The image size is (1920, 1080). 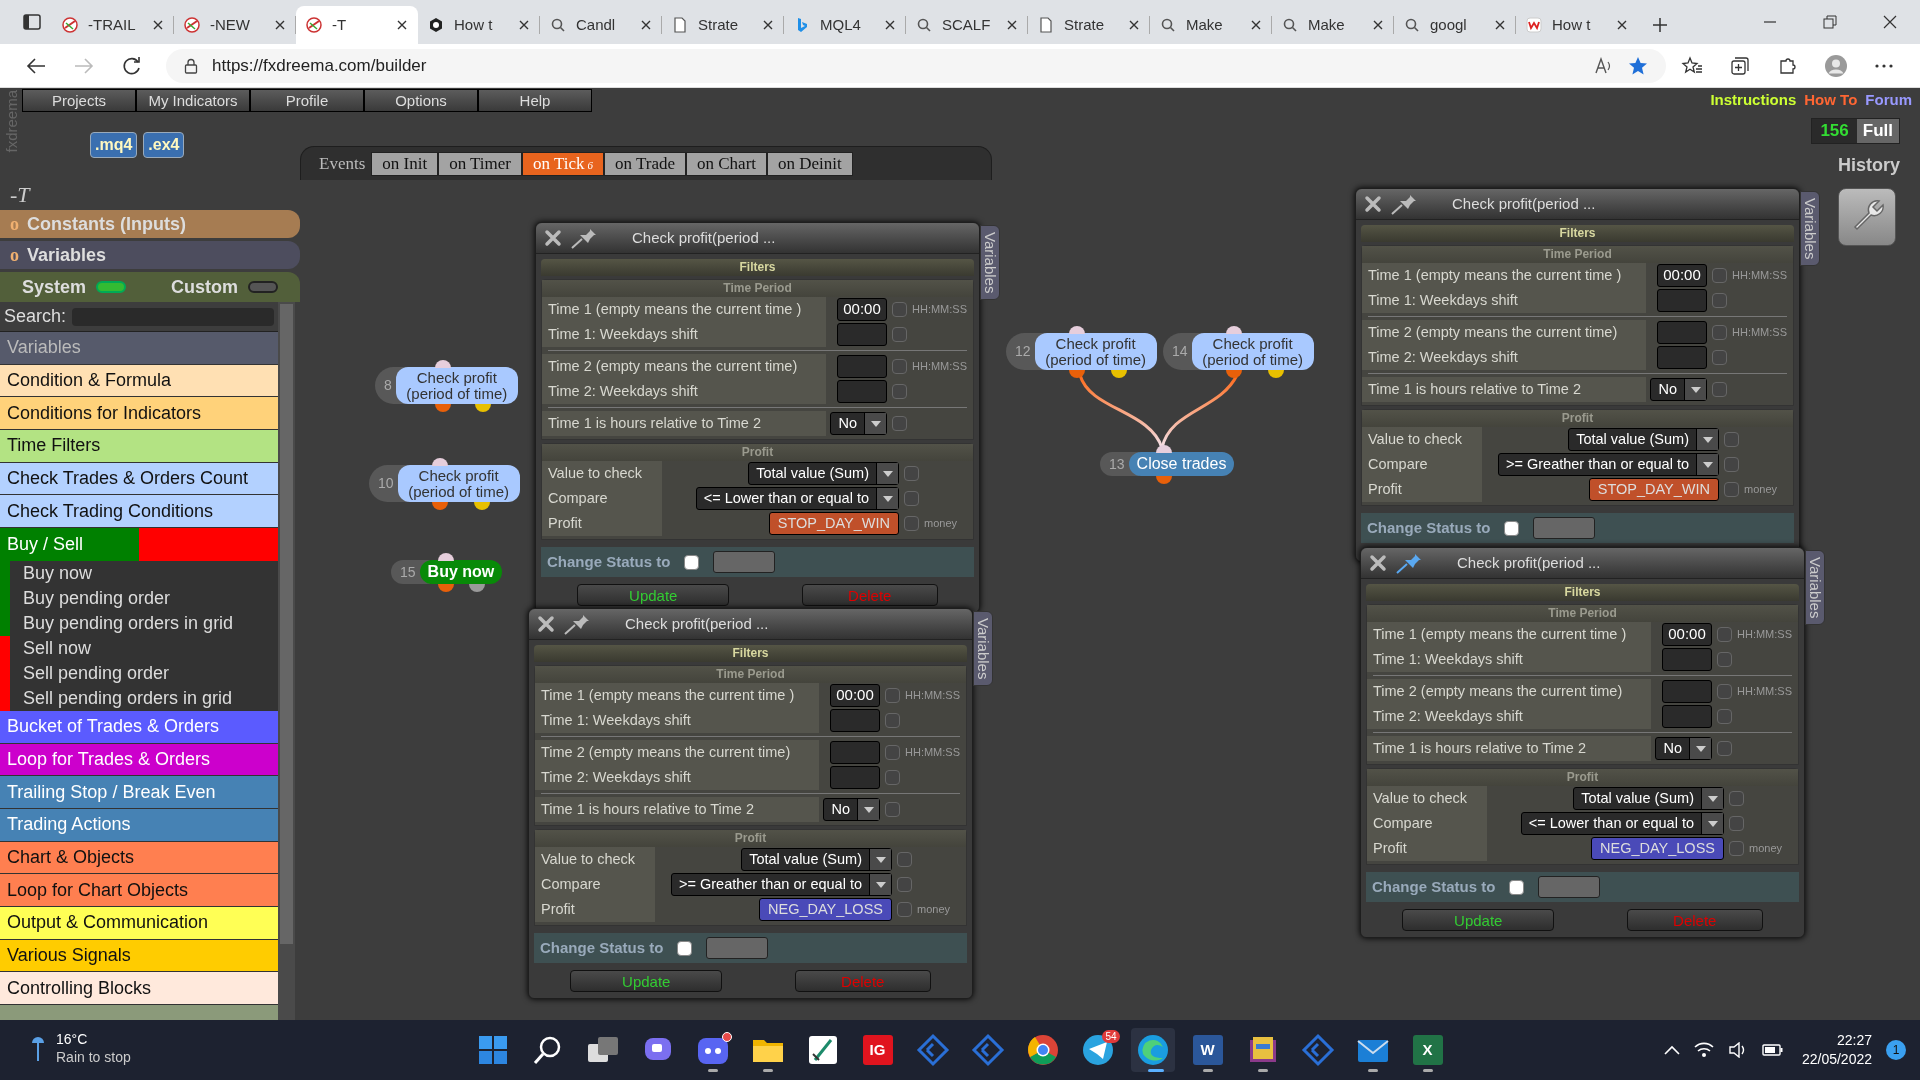 I want to click on category-item: Bucket of Trades & Orders, so click(x=139, y=727).